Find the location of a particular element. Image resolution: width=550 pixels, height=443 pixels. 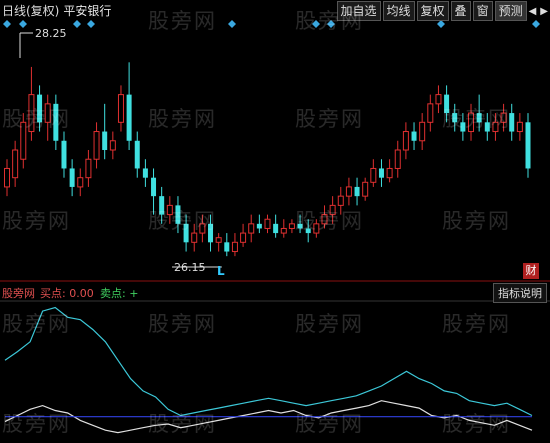

sell-point-label: 卖点: + is located at coordinates (119, 293).